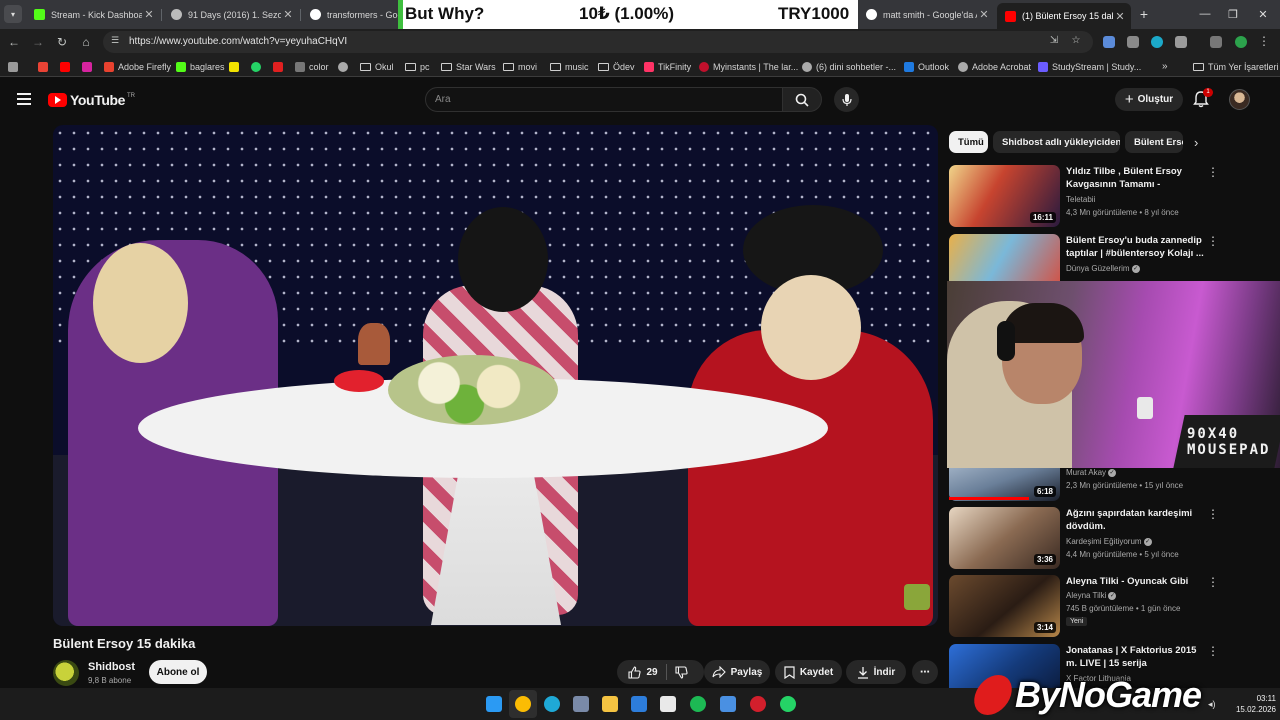 The height and width of the screenshot is (720, 1280). Describe the element at coordinates (89, 66) in the screenshot. I see `bookmark-instagram` at that location.